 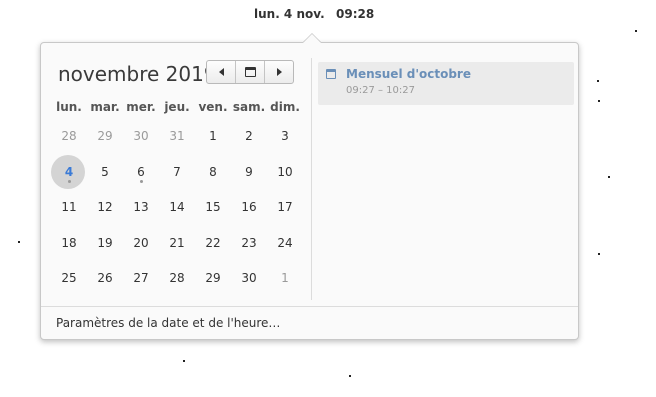 I want to click on day-number: 23, so click(x=249, y=242).